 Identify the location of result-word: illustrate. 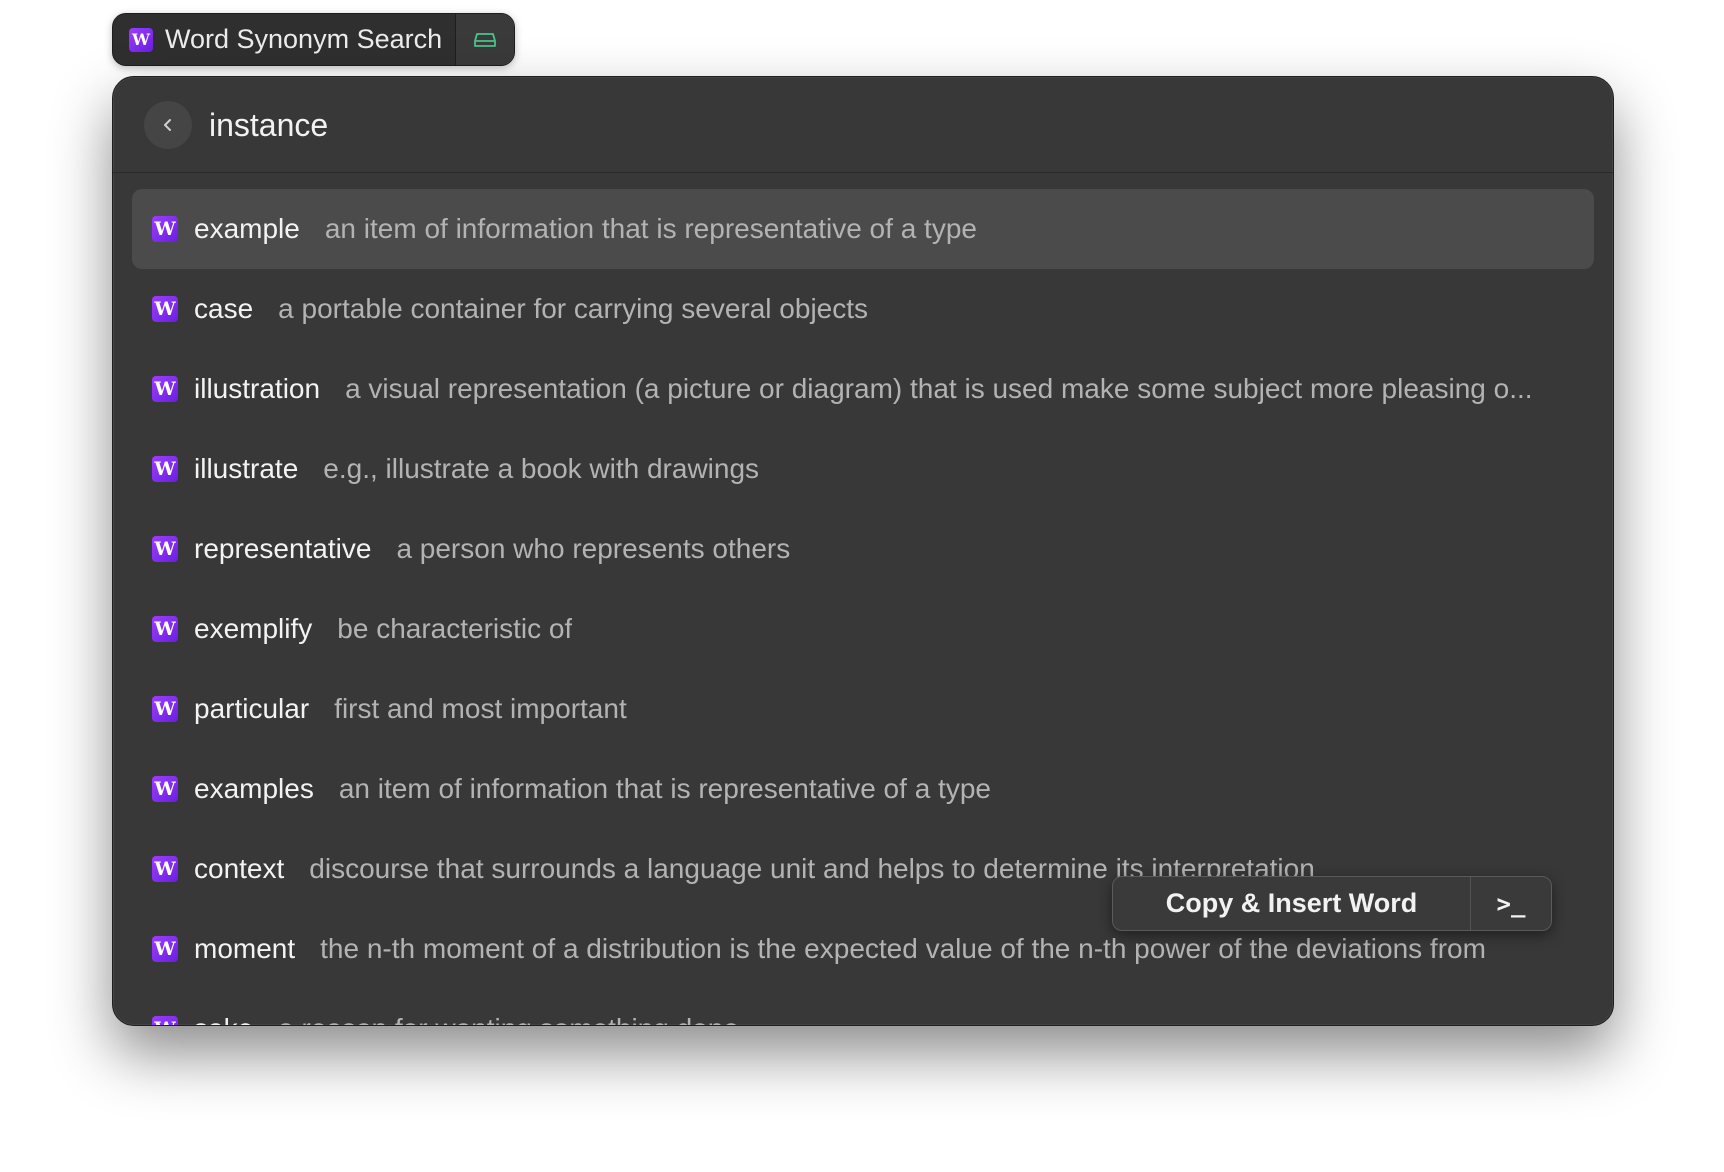
(246, 468).